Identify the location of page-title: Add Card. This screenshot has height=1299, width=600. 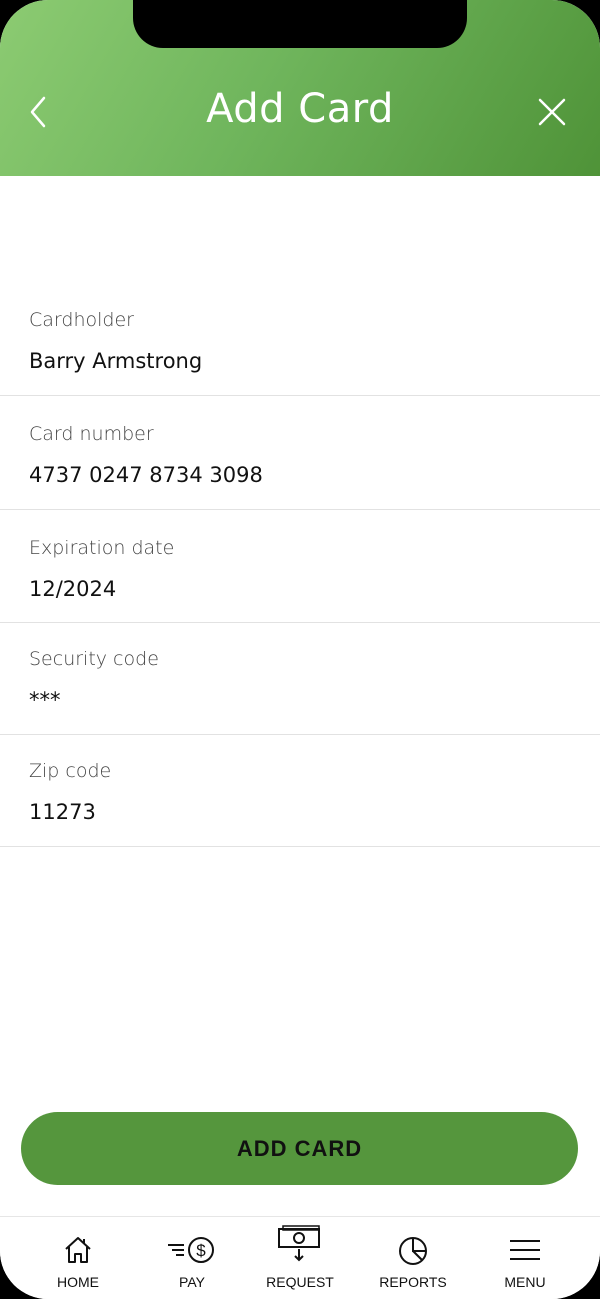
(300, 109).